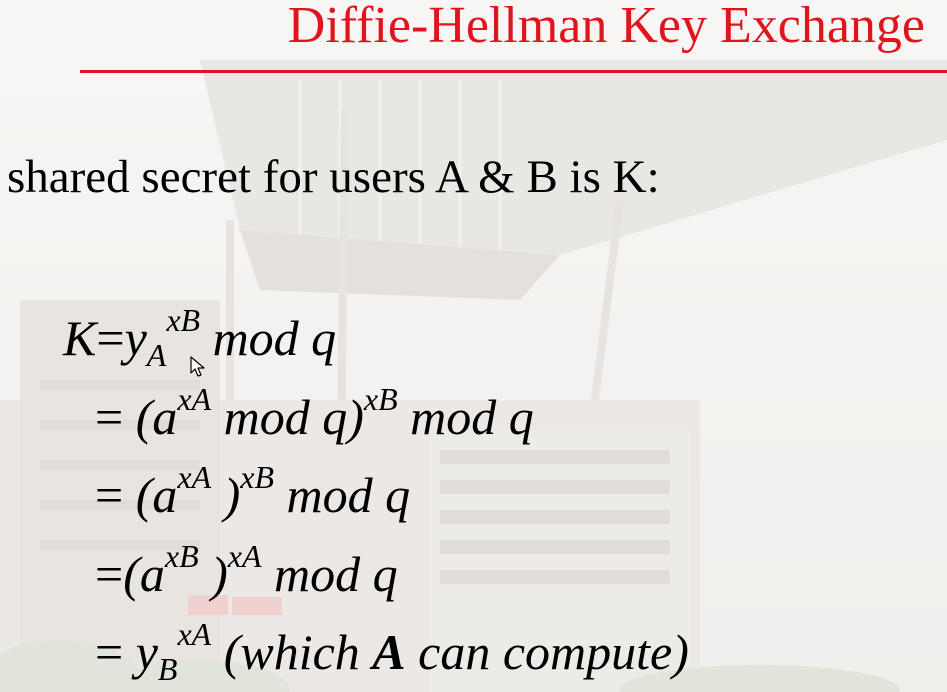 The width and height of the screenshot is (947, 692). Describe the element at coordinates (606, 27) in the screenshot. I see `slide-title: Diffie-Hellman Key Exchange` at that location.